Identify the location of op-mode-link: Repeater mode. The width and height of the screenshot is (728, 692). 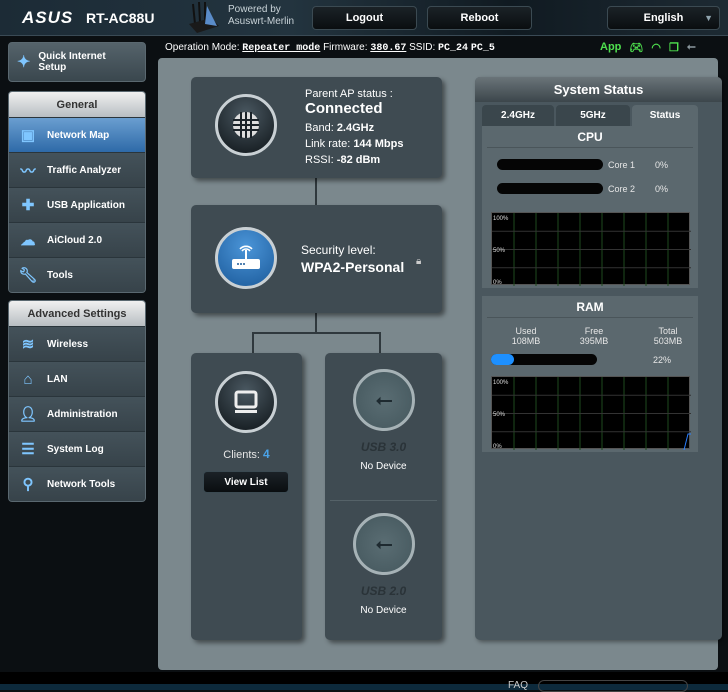
(281, 48).